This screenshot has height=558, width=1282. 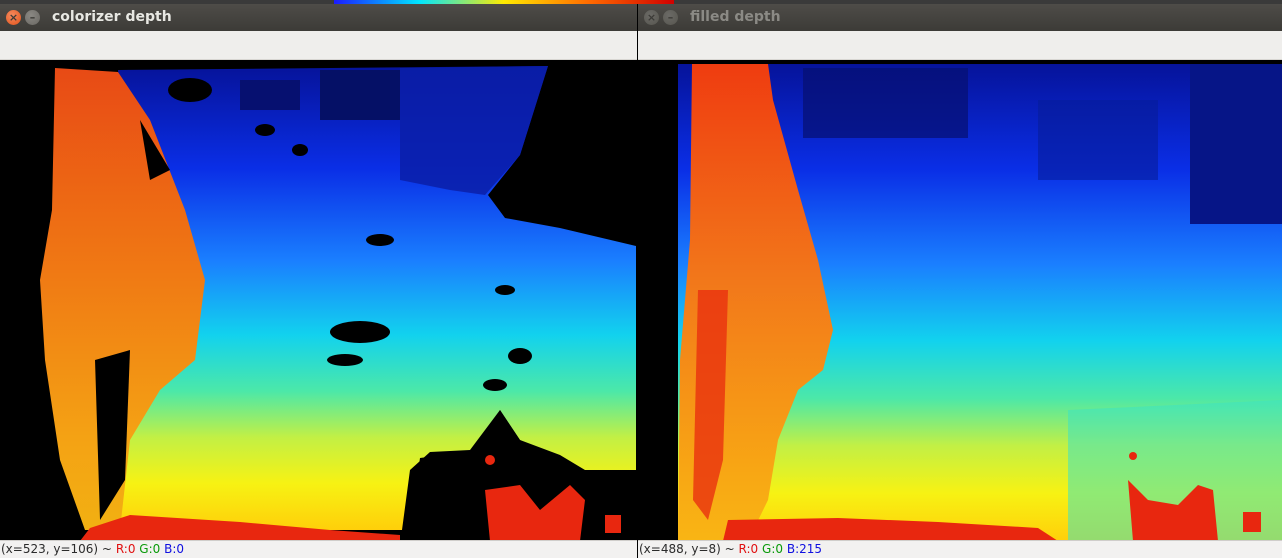 What do you see at coordinates (735, 17) in the screenshot?
I see `window-title: filled depth` at bounding box center [735, 17].